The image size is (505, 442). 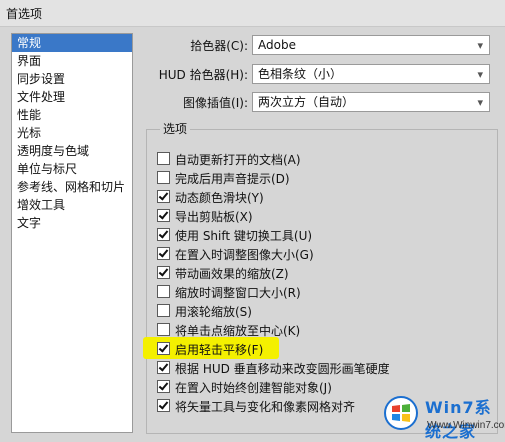 I want to click on sidebar-item-cursors: 光标, so click(x=72, y=133).